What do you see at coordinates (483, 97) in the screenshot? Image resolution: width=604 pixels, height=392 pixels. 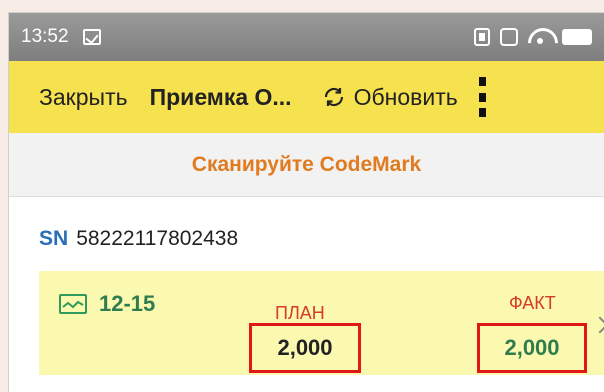 I see `more-menu-icon` at bounding box center [483, 97].